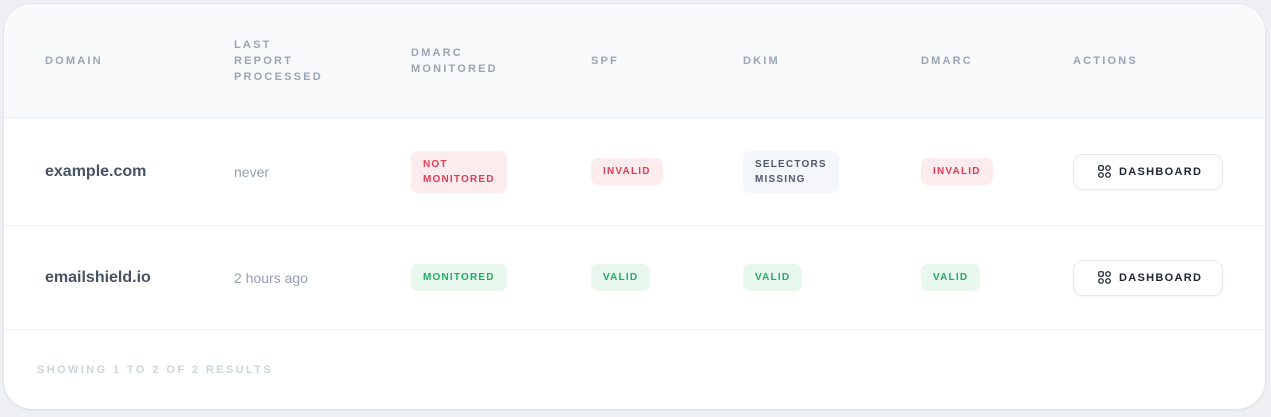 The width and height of the screenshot is (1271, 417). What do you see at coordinates (621, 277) in the screenshot?
I see `spf-status-badge: Valid` at bounding box center [621, 277].